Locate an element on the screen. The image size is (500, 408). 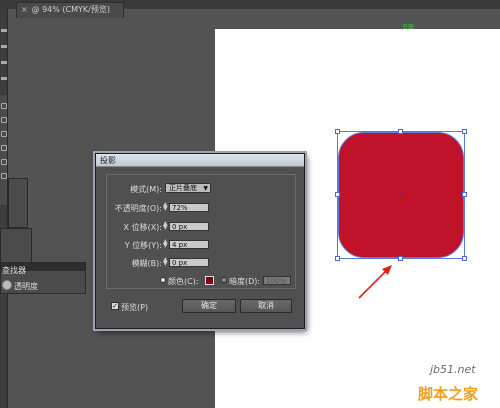
darkness-radio is located at coordinates (224, 280).